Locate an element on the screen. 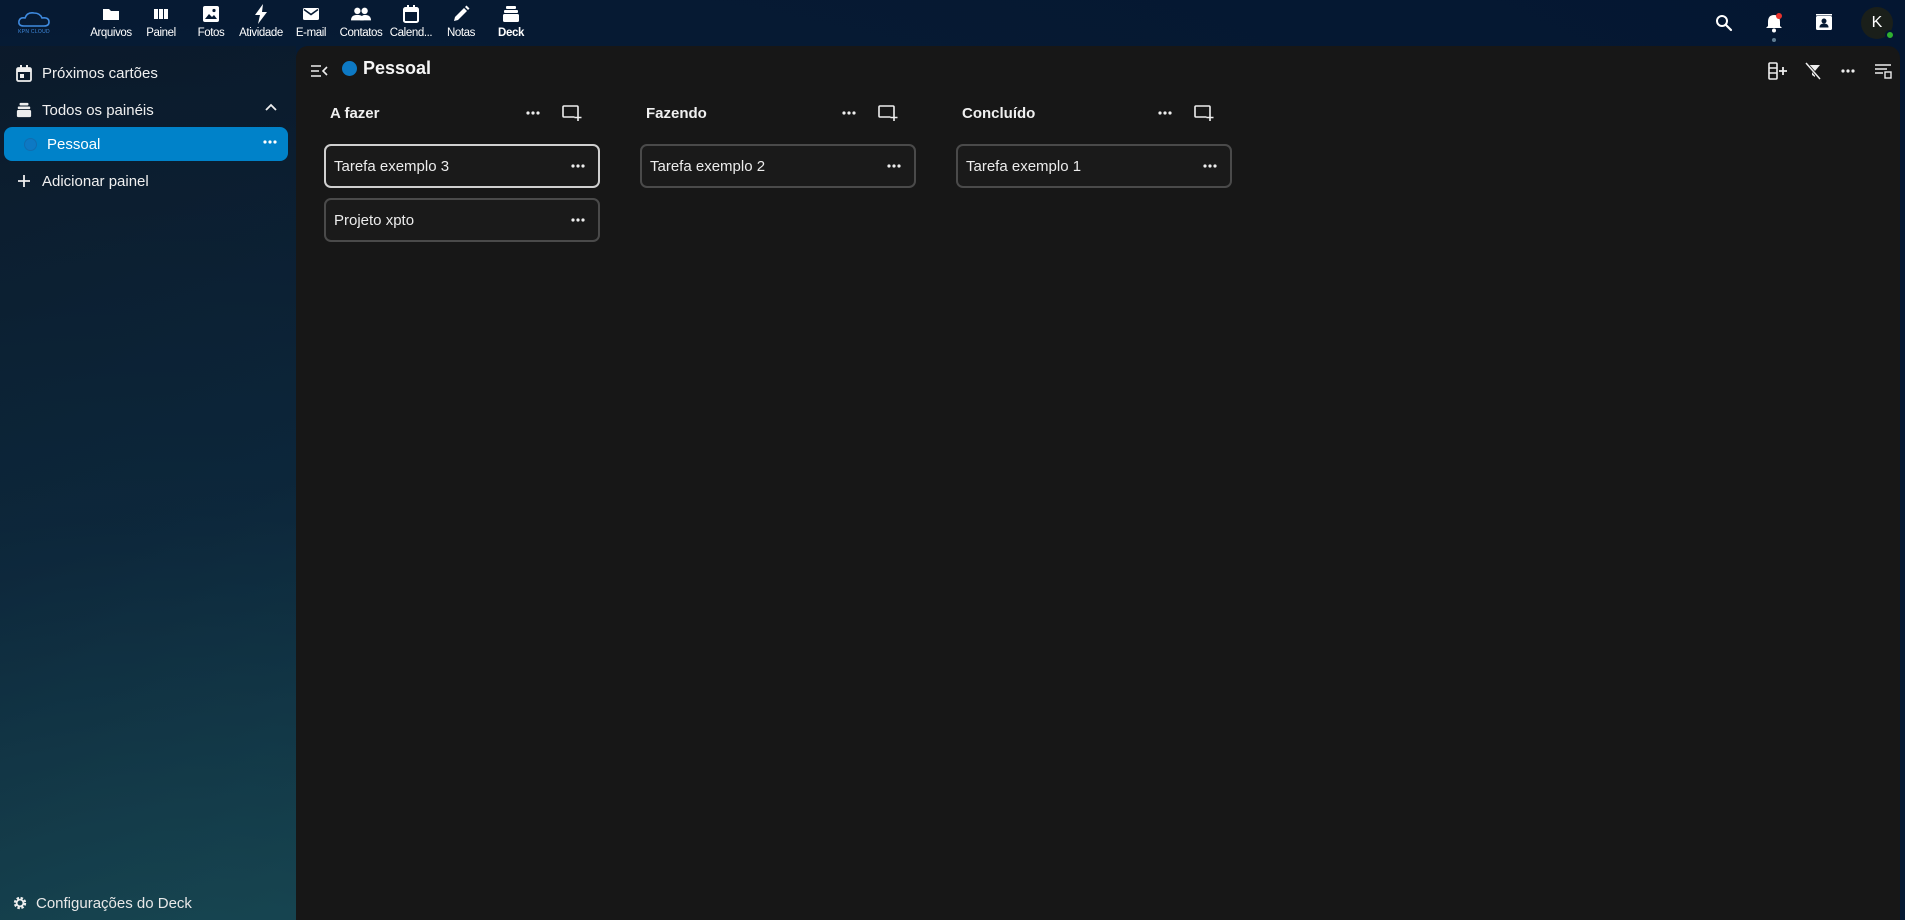 This screenshot has height=920, width=1905. nav-all-boards: Todos os painéis is located at coordinates (146, 110).